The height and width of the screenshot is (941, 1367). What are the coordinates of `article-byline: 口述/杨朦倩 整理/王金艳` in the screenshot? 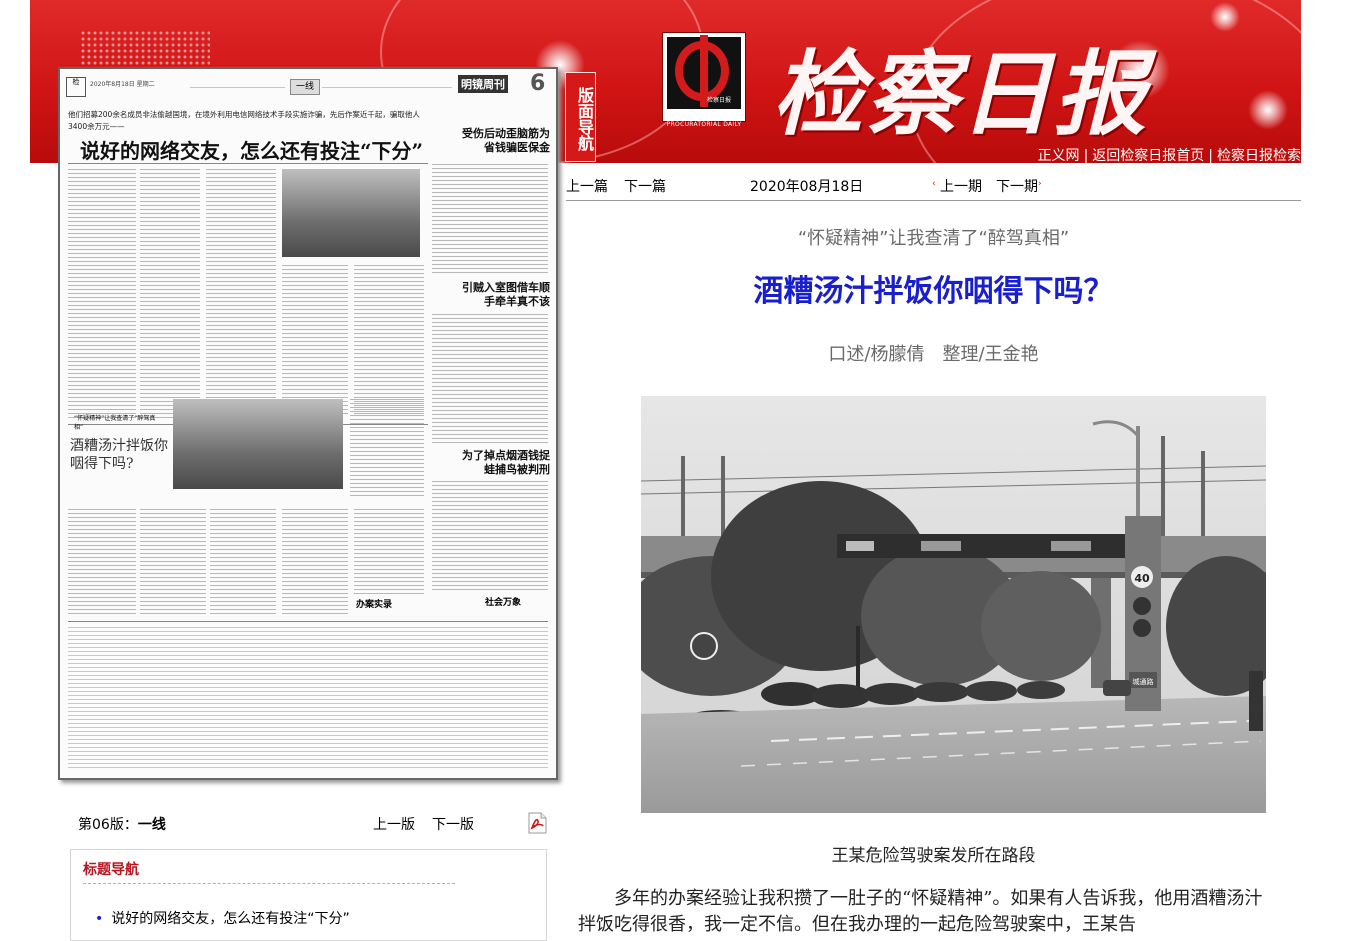 It's located at (933, 354).